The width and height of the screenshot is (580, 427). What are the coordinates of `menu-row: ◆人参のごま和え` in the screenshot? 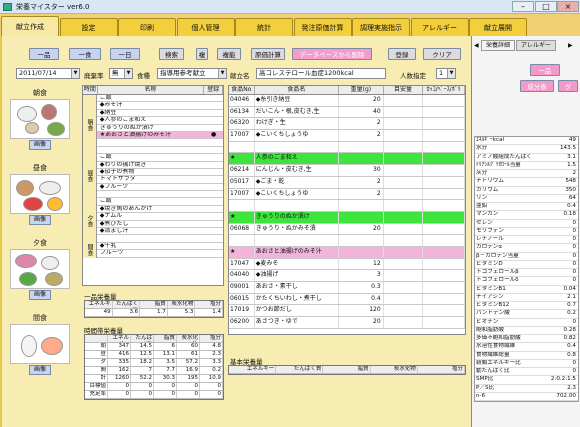 It's located at (153, 121).